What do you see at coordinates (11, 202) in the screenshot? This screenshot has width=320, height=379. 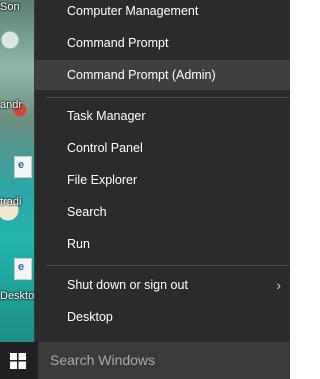 I see `desktop-label: tradi` at bounding box center [11, 202].